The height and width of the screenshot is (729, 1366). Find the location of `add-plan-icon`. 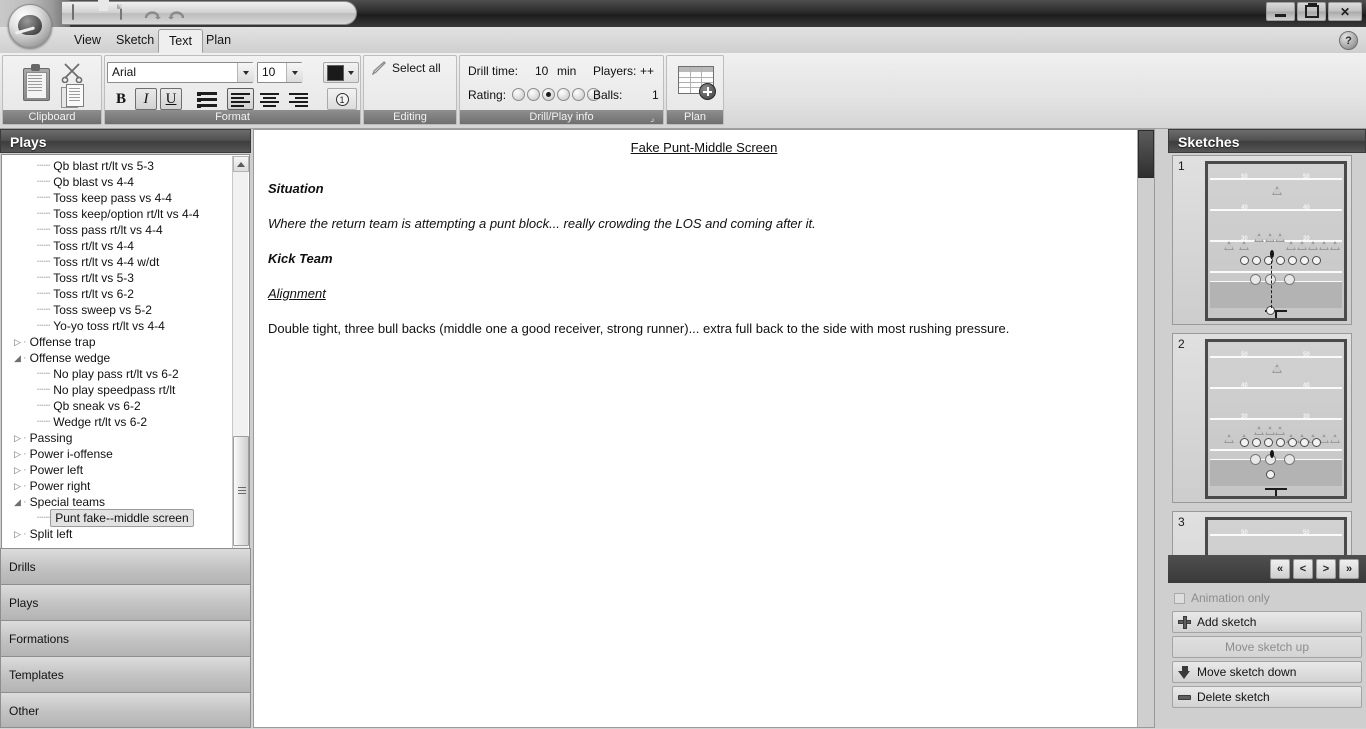

add-plan-icon is located at coordinates (697, 83).